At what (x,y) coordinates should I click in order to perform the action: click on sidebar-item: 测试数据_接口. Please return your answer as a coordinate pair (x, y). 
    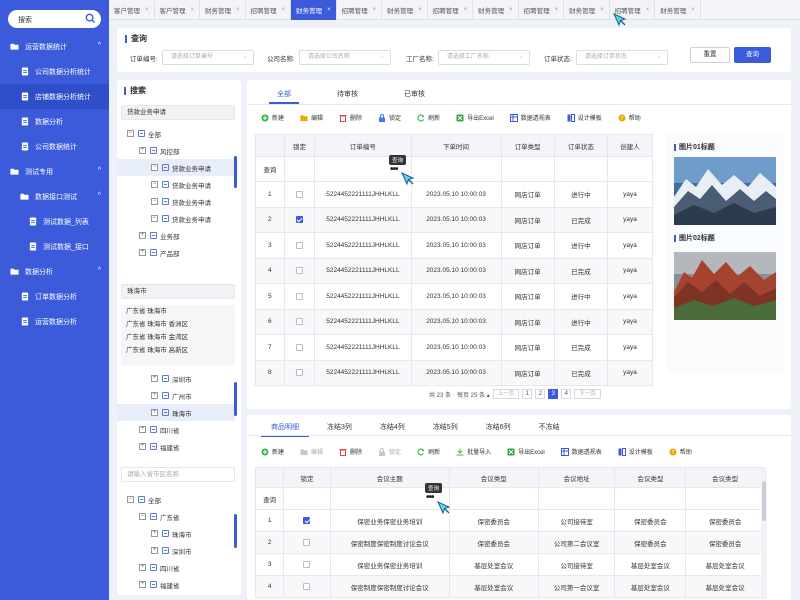
    Looking at the image, I should click on (54, 246).